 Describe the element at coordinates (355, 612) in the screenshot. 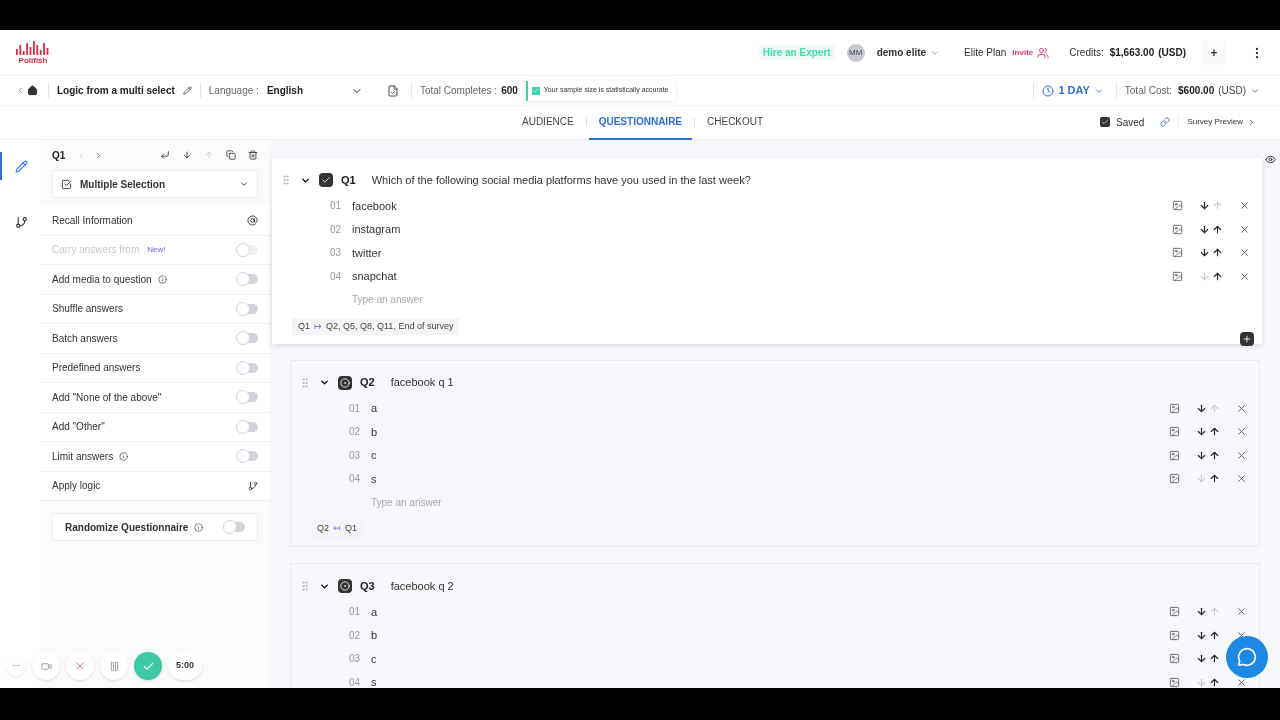

I see `answer-number: 01` at that location.